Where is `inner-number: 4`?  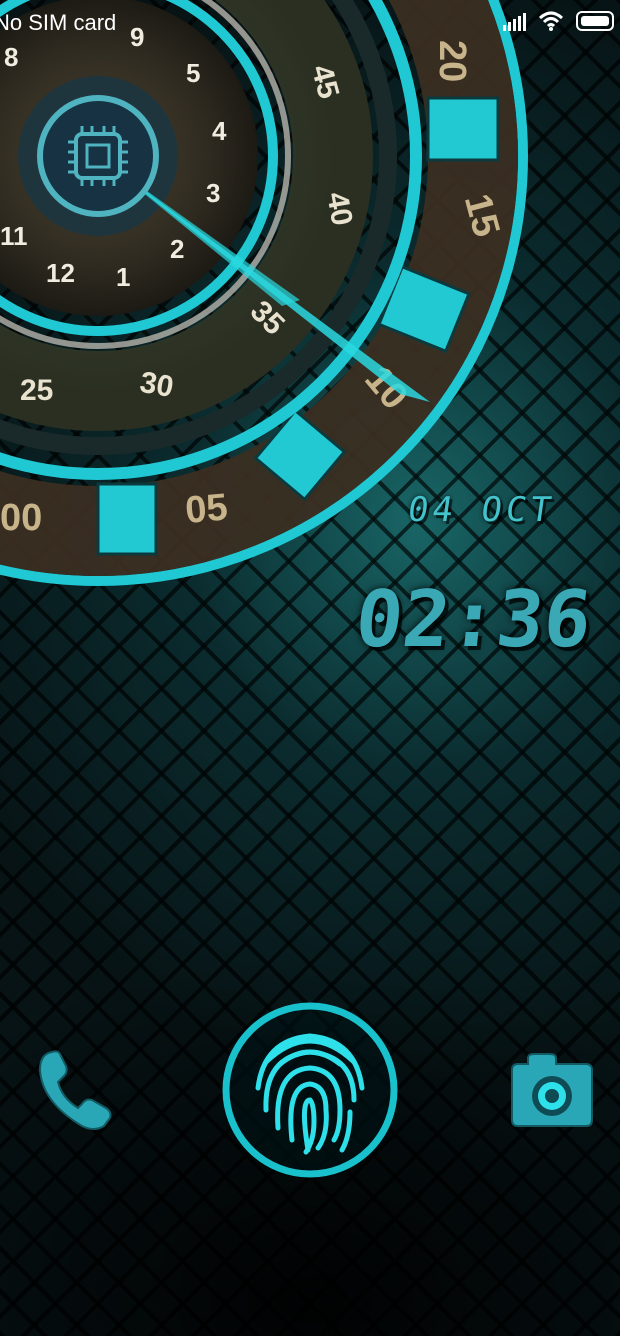 inner-number: 4 is located at coordinates (219, 131).